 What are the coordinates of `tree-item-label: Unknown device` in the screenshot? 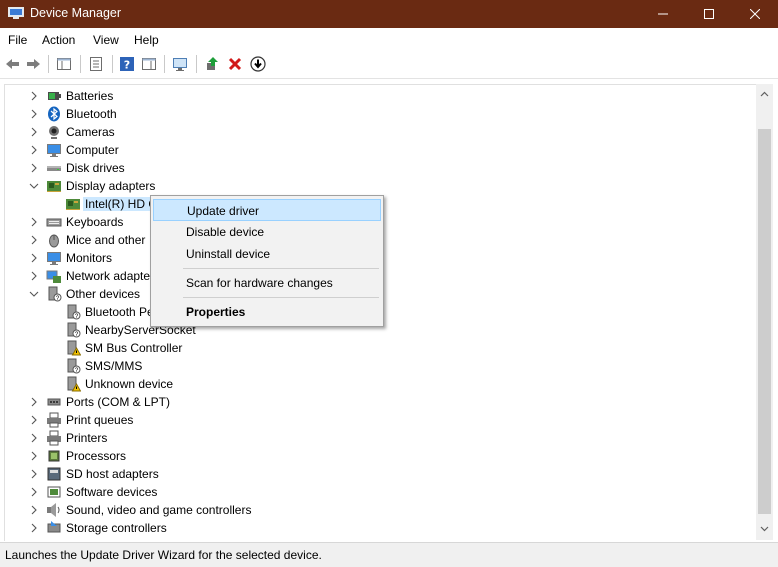 It's located at (129, 384).